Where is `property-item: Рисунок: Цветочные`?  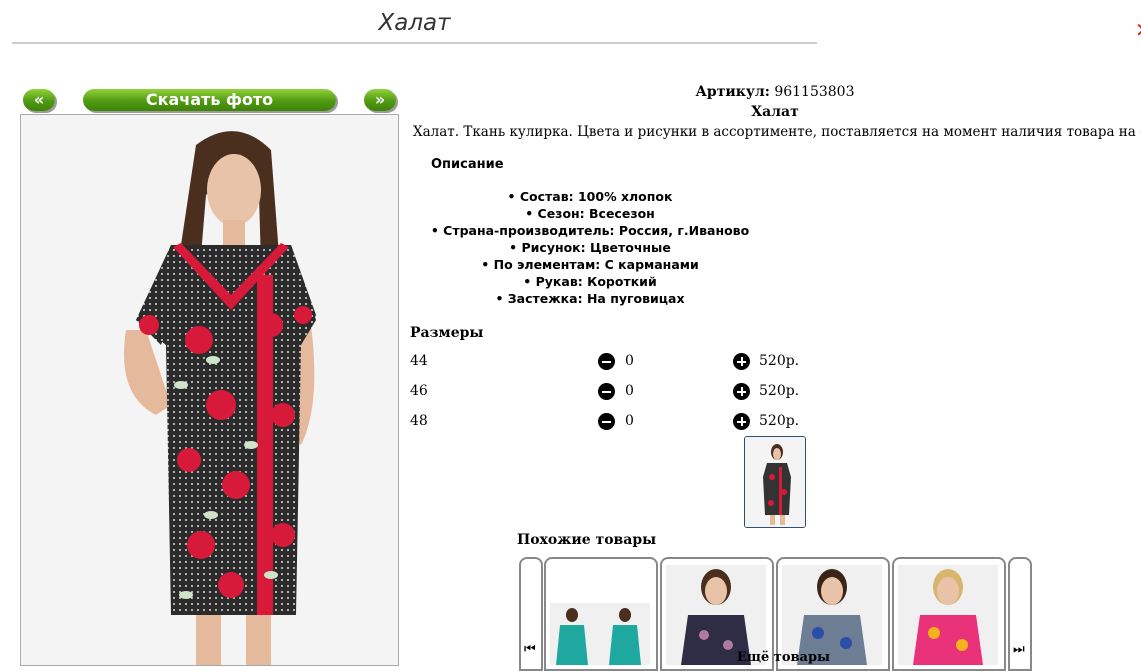
property-item: Рисунок: Цветочные is located at coordinates (590, 247).